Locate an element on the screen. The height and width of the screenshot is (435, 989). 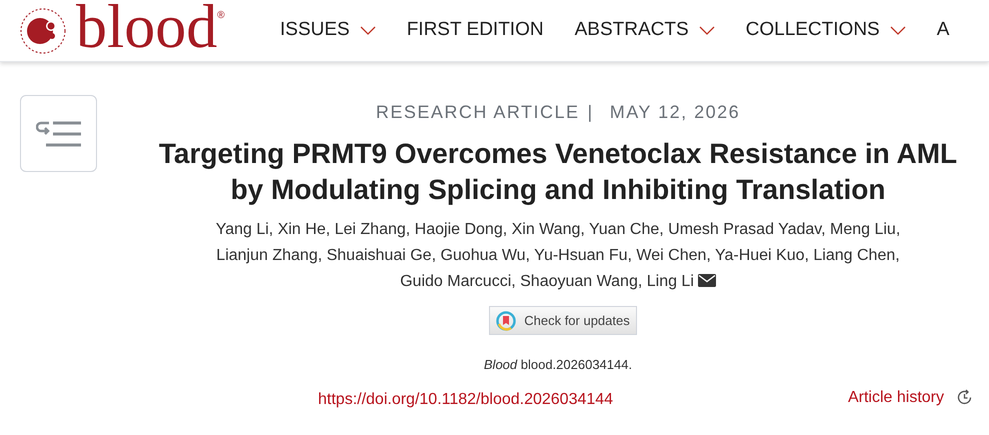
article-type: RESEARCH ARTICLE is located at coordinates (478, 112).